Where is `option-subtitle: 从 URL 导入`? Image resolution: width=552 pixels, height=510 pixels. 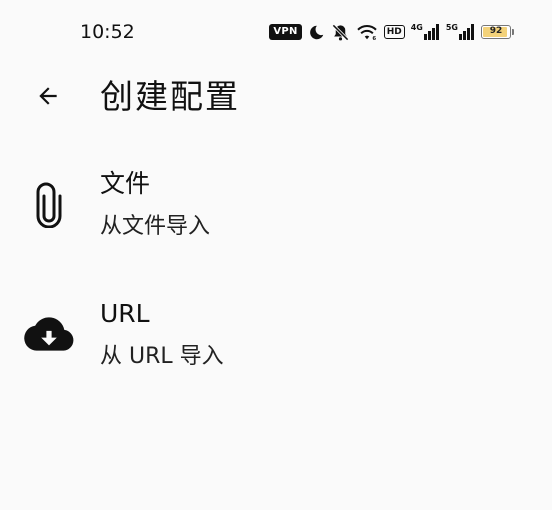 option-subtitle: 从 URL 导入 is located at coordinates (162, 356).